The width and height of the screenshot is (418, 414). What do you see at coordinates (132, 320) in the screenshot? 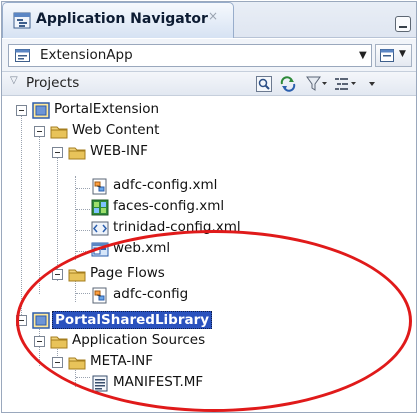
I see `tree-item-label: PortalSharedLibrary` at bounding box center [132, 320].